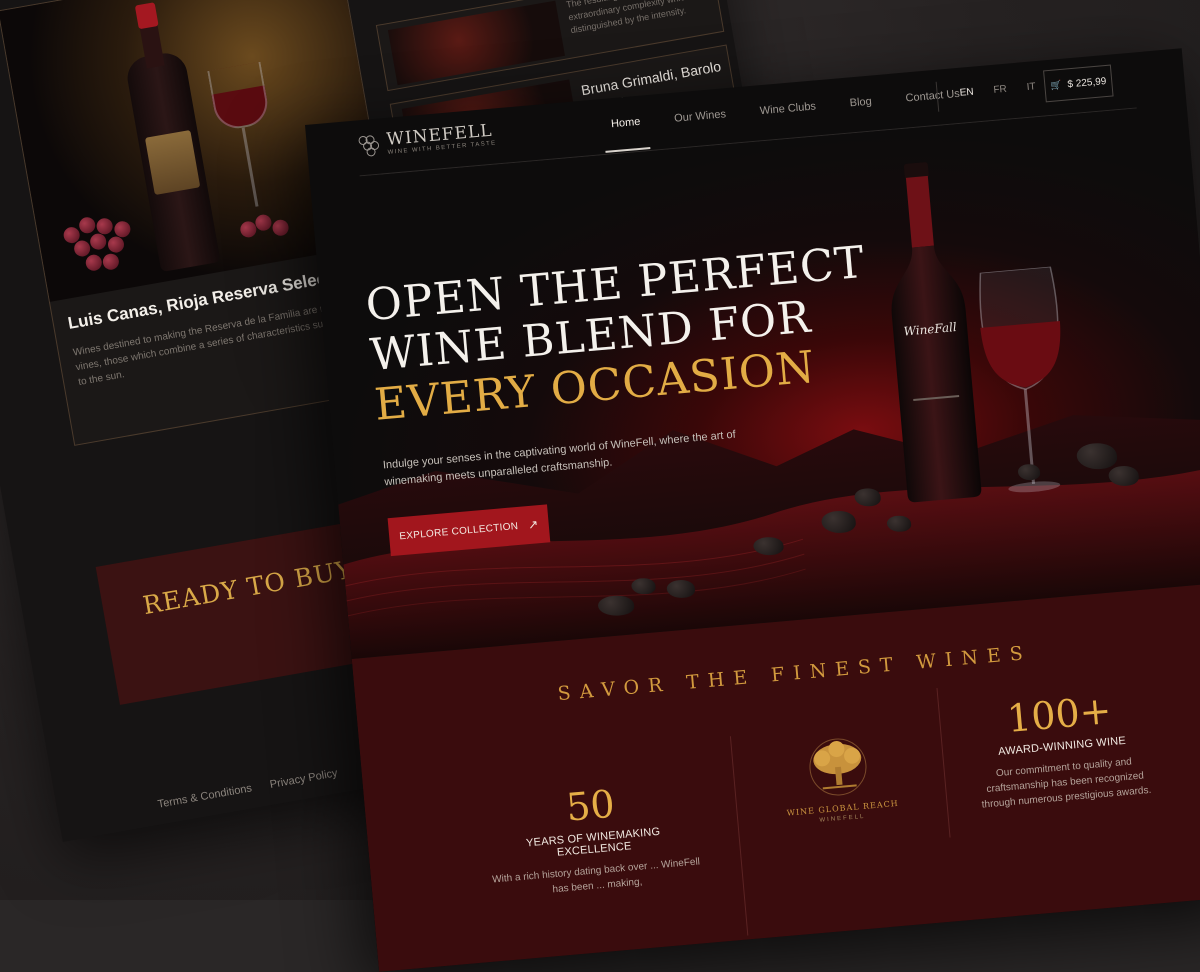 The width and height of the screenshot is (1200, 972). Describe the element at coordinates (368, 145) in the screenshot. I see `grape-icon` at that location.